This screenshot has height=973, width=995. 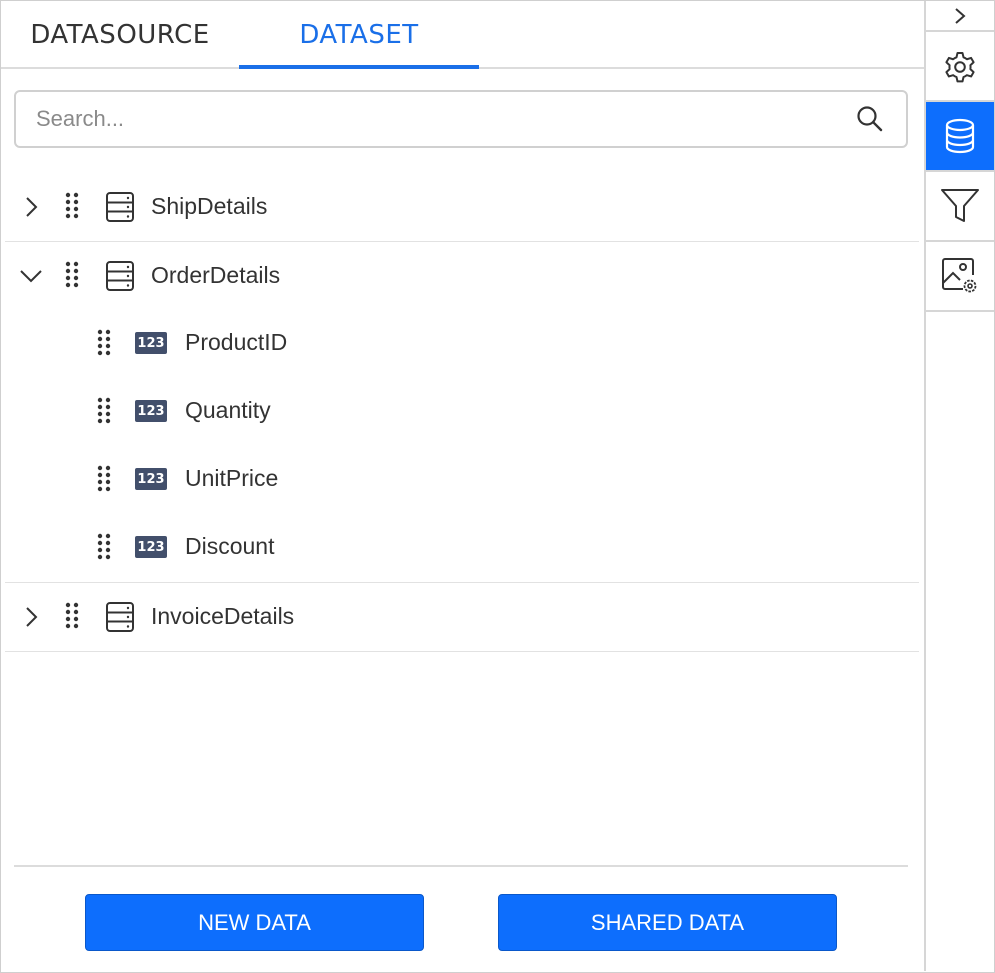 What do you see at coordinates (462, 345) in the screenshot?
I see `field-row: 123 ProductID` at bounding box center [462, 345].